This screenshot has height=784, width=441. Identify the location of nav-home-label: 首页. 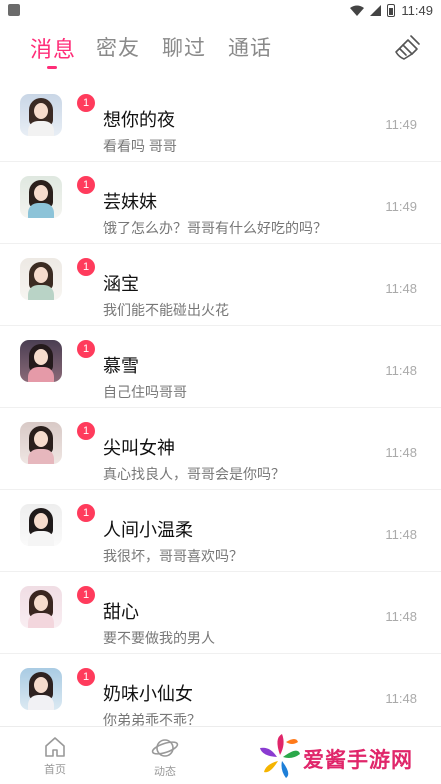
(55, 770).